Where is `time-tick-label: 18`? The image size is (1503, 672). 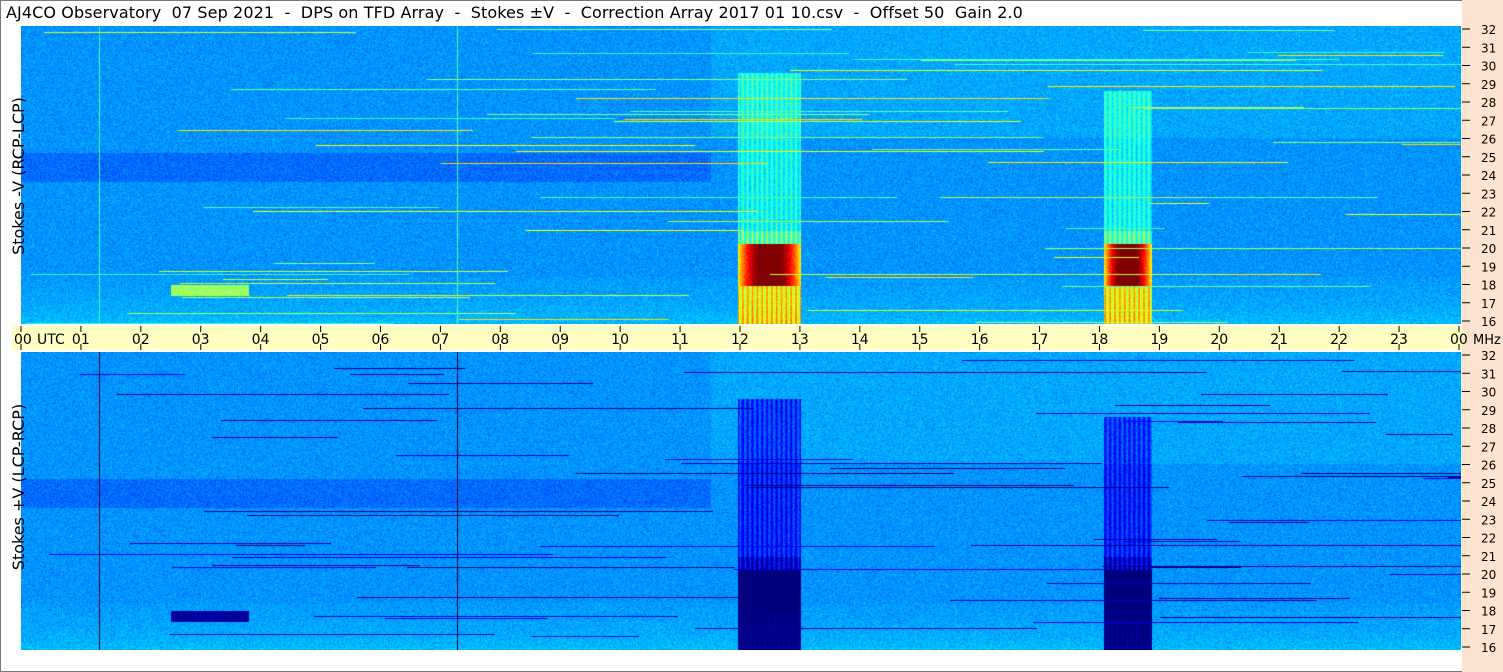 time-tick-label: 18 is located at coordinates (1100, 340).